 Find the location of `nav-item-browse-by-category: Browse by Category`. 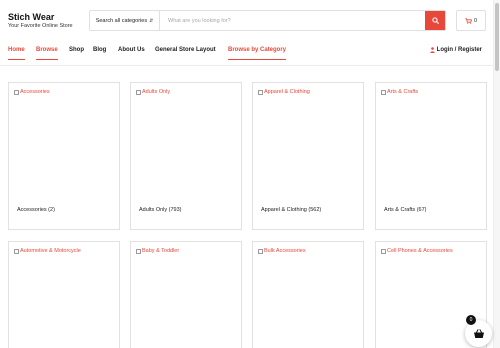

nav-item-browse-by-category: Browse by Category is located at coordinates (257, 53).